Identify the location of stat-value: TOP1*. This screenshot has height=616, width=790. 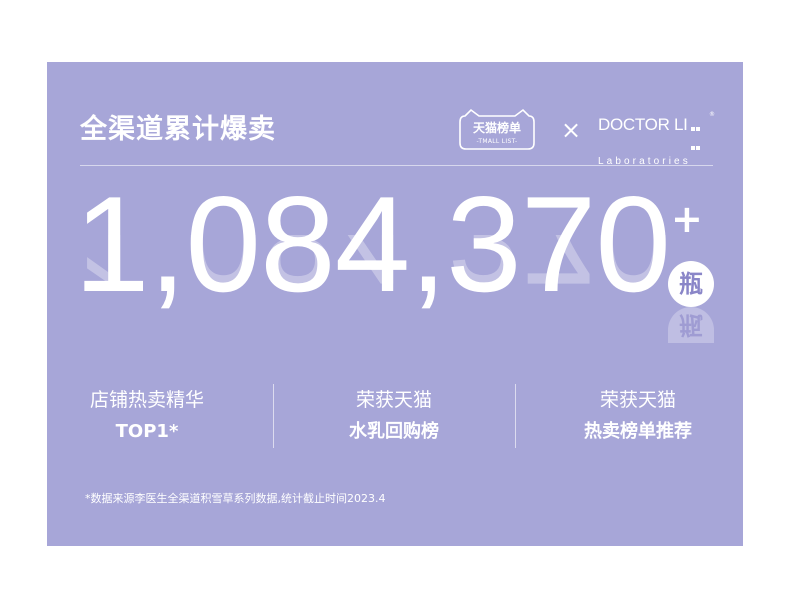
(147, 431).